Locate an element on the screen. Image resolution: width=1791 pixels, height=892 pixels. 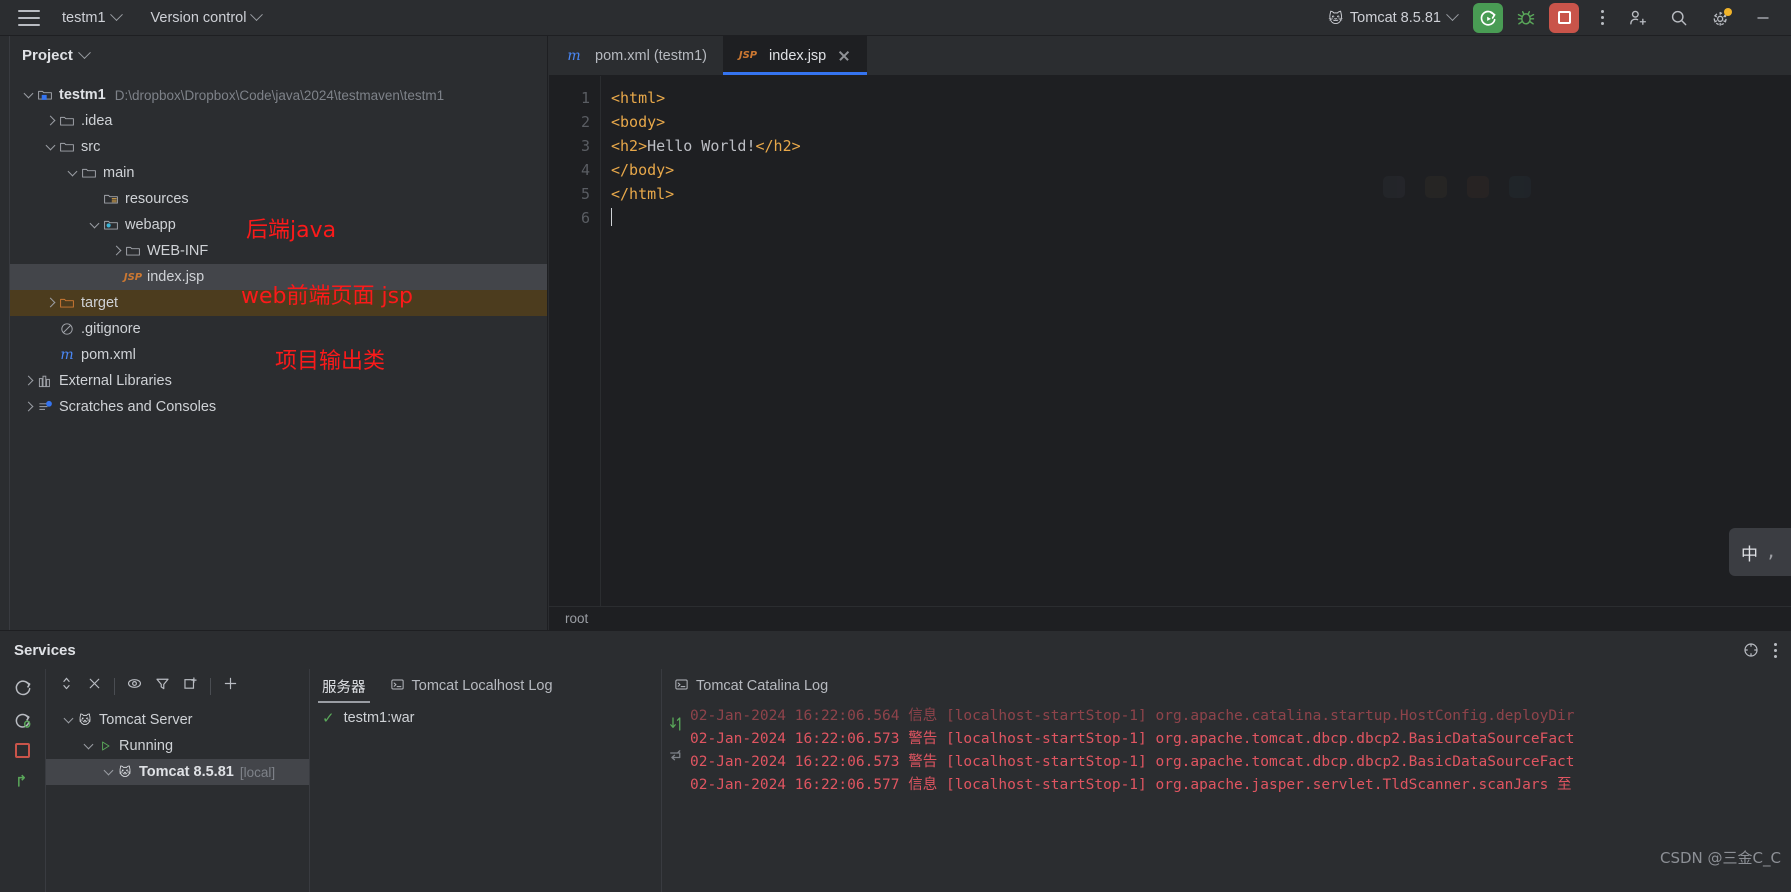
services-header-actions is located at coordinates (1759, 650).